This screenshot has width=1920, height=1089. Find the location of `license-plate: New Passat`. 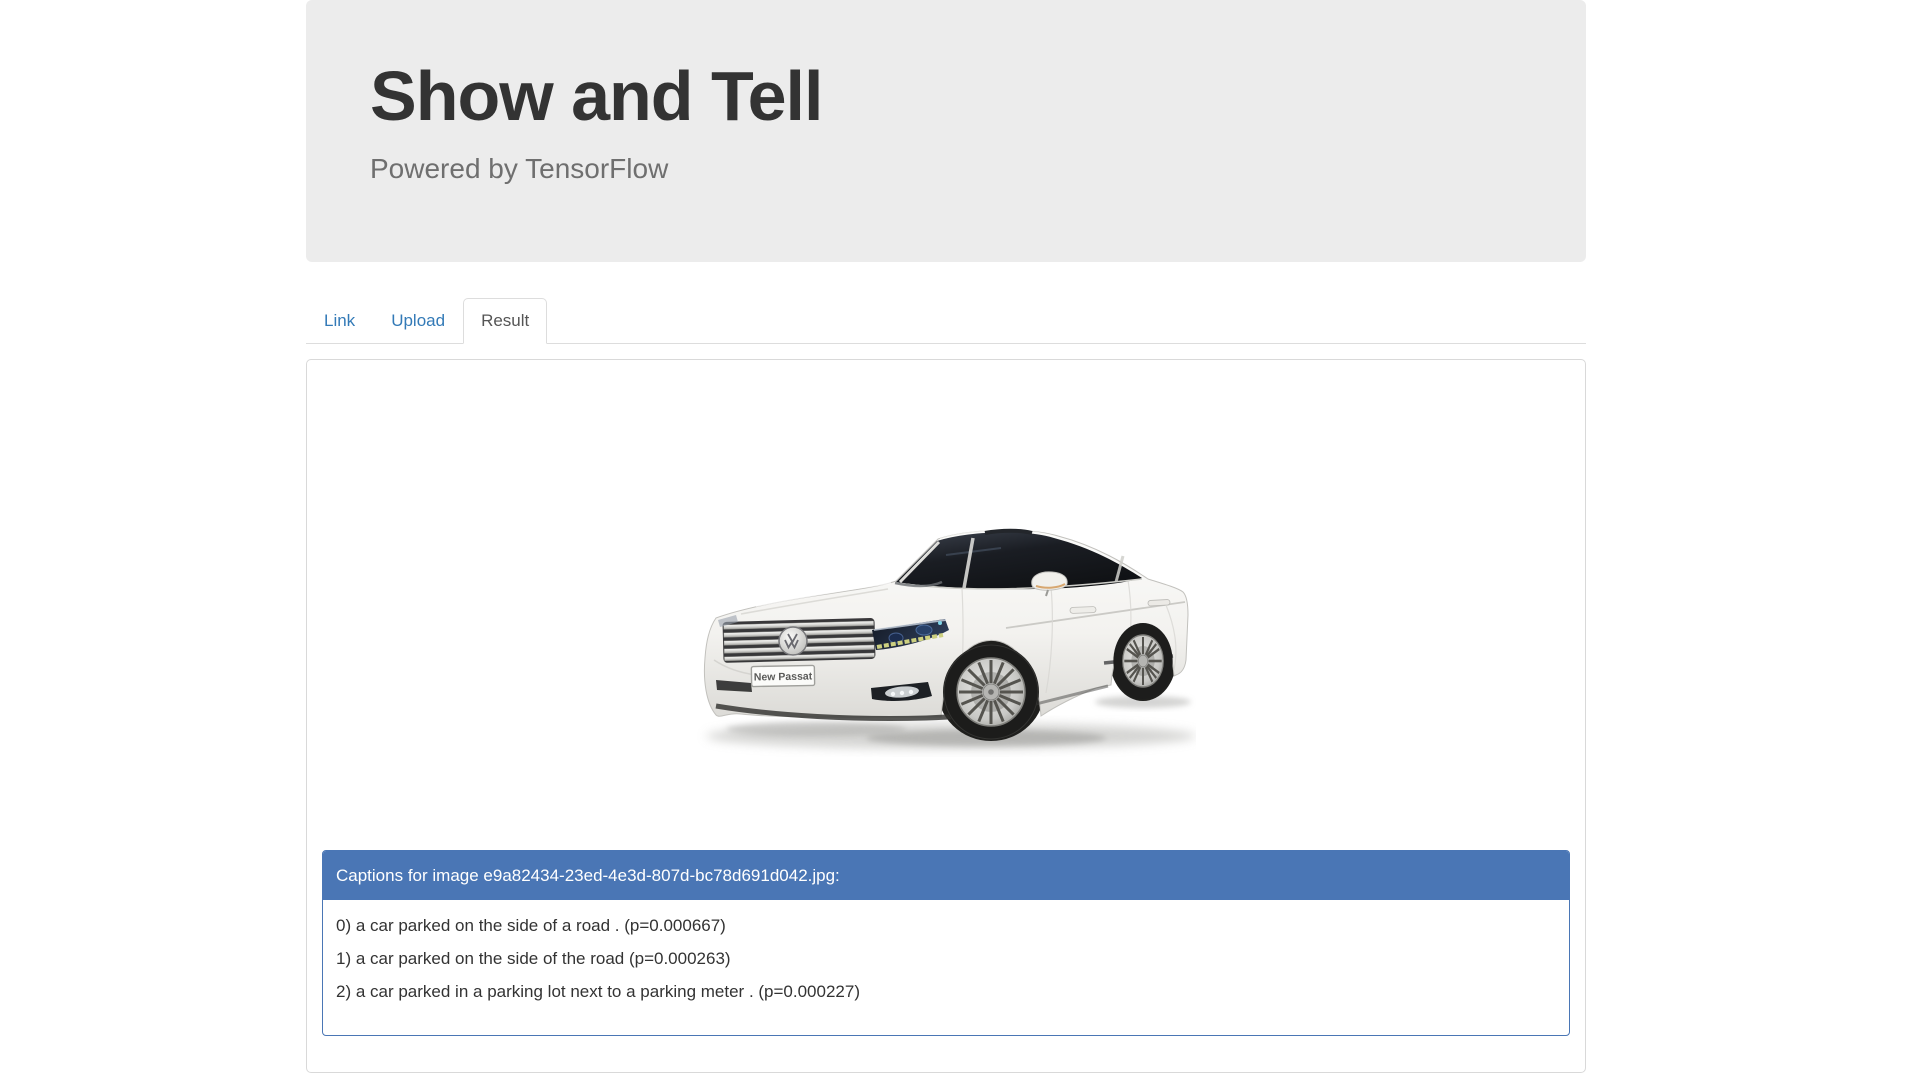

license-plate: New Passat is located at coordinates (783, 676).